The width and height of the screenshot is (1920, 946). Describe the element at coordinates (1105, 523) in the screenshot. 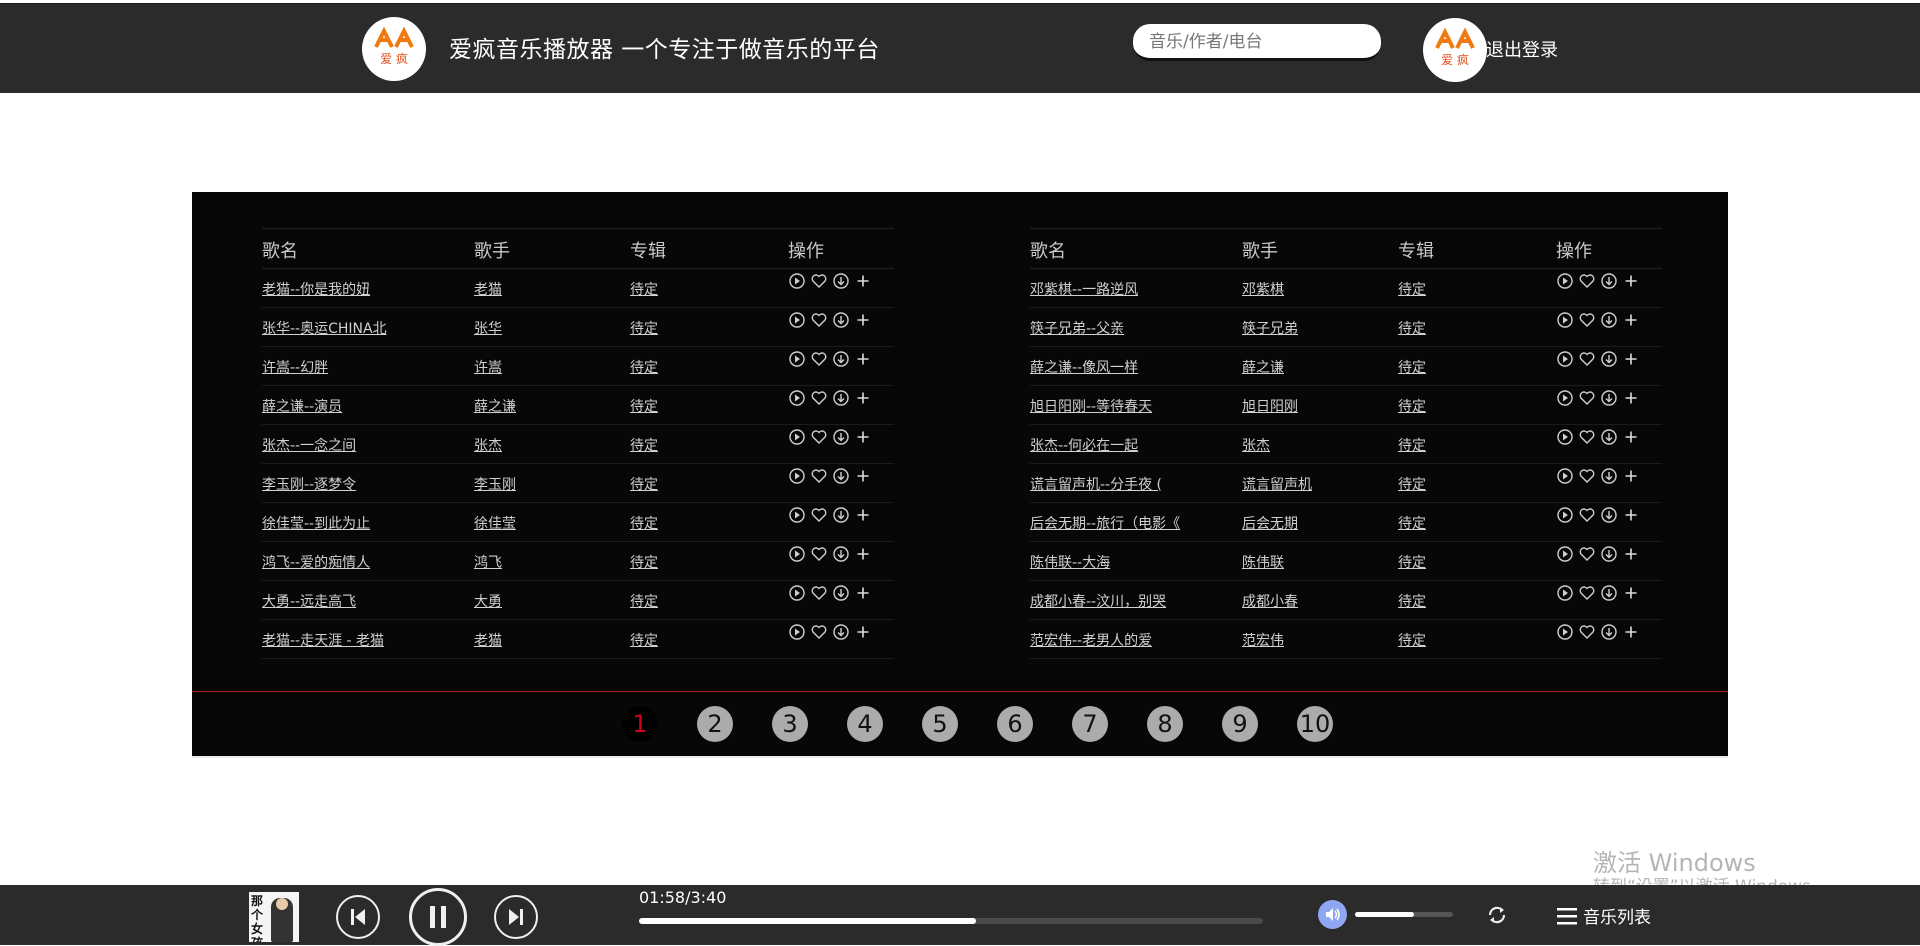

I see `song-name-link: 后会无期--旅行（电影《` at that location.